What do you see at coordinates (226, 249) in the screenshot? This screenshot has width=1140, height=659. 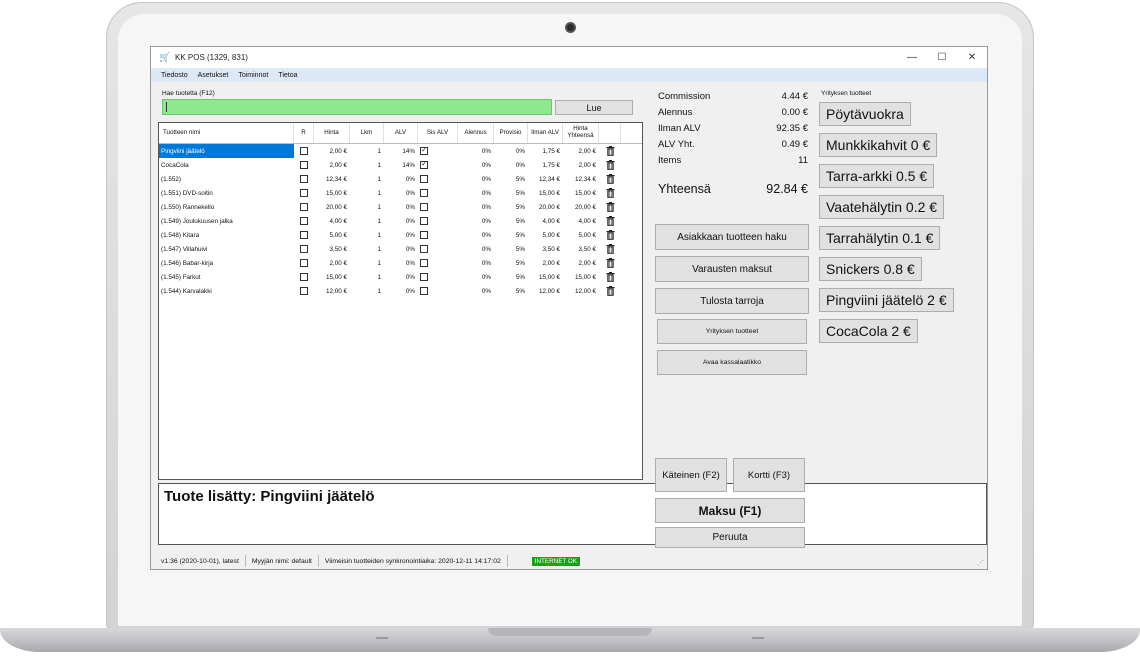 I see `product-name: (1.547) Villahuivi` at bounding box center [226, 249].